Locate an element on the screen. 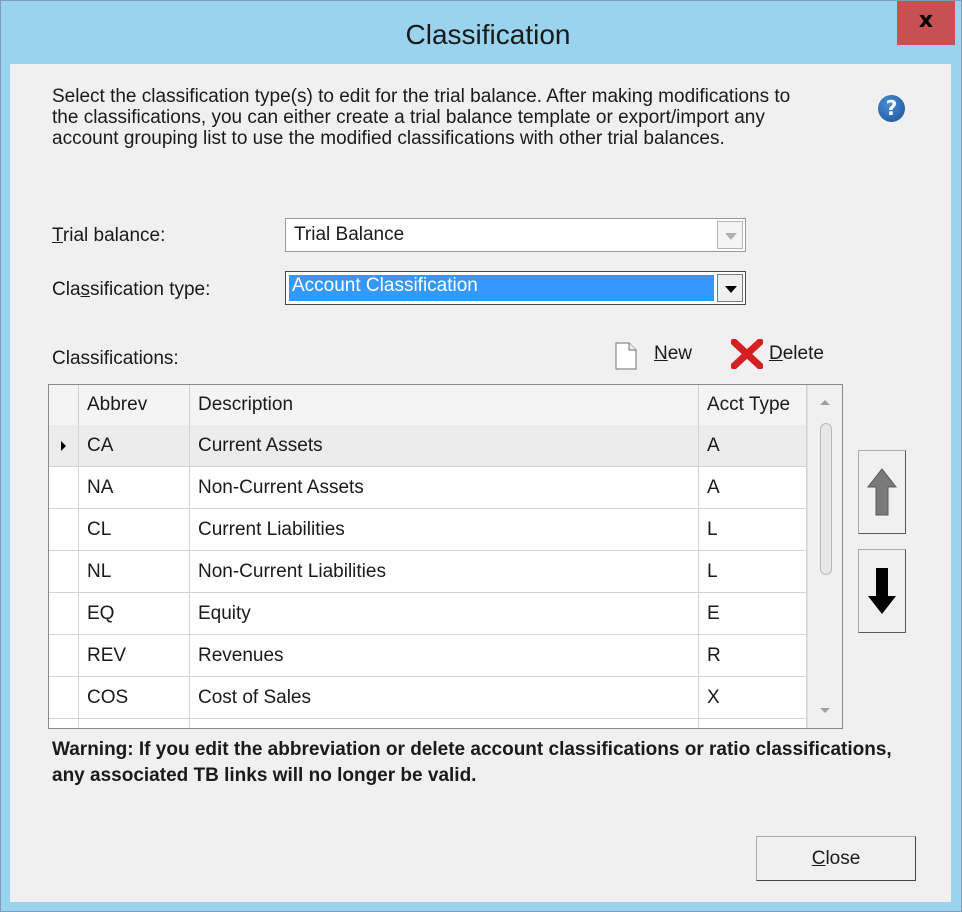 Image resolution: width=962 pixels, height=912 pixels. move-down-button is located at coordinates (882, 591).